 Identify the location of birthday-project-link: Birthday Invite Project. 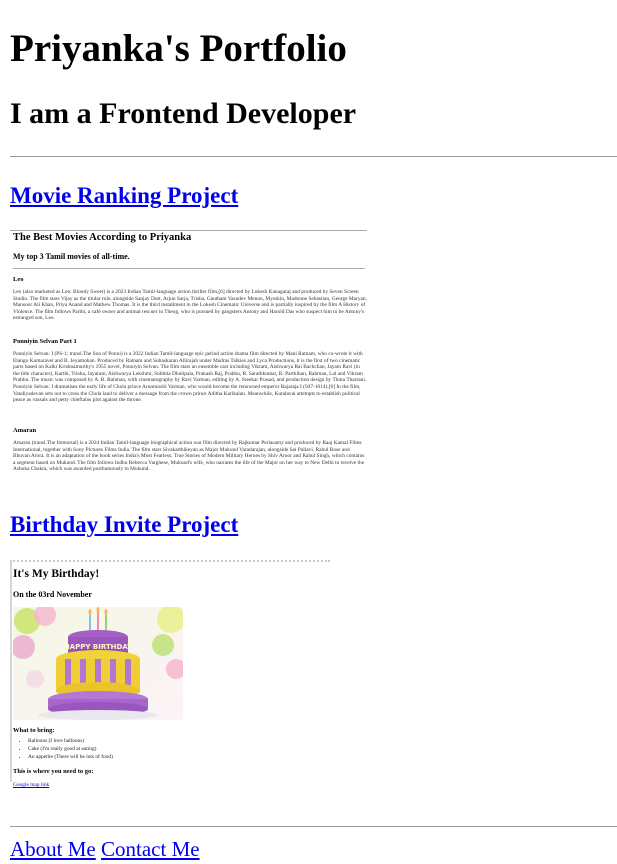
(124, 524).